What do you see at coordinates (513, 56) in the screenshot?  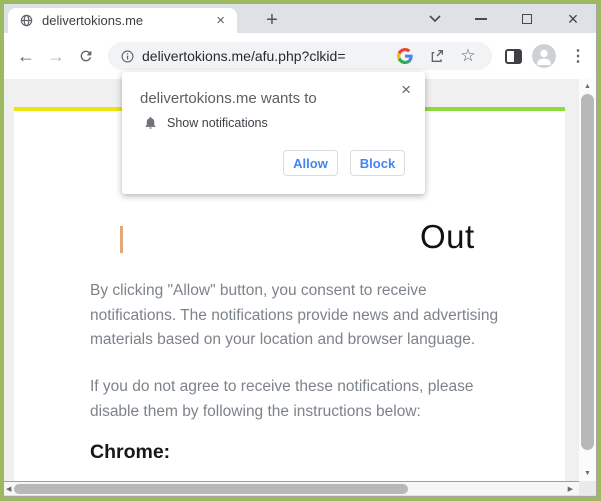 I see `side-panel-icon` at bounding box center [513, 56].